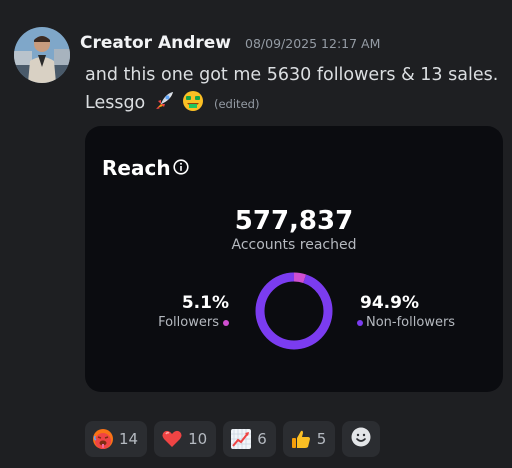 This screenshot has height=468, width=512. I want to click on reaction-count: 10, so click(198, 439).